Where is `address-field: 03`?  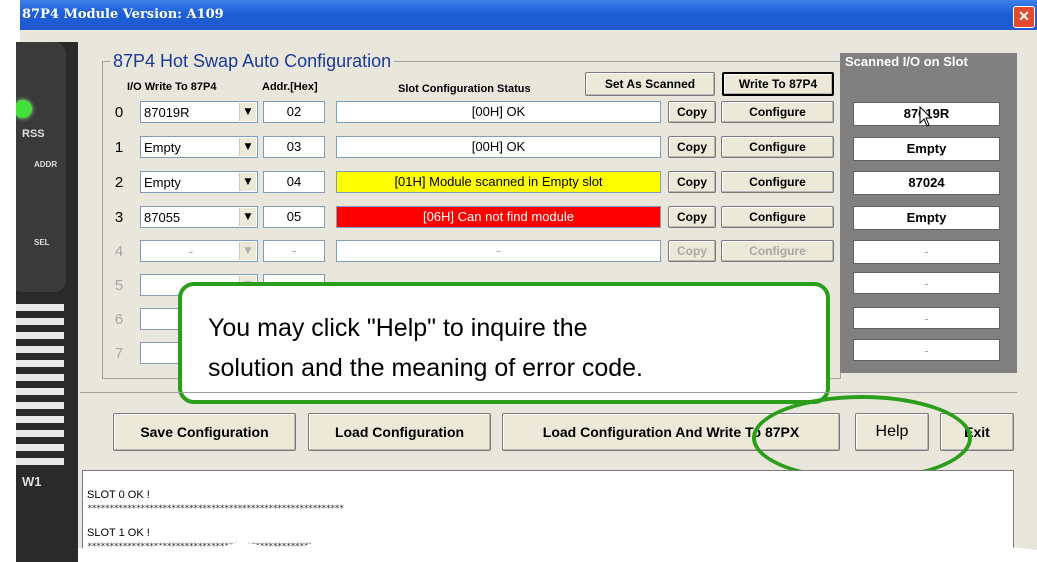 address-field: 03 is located at coordinates (294, 147).